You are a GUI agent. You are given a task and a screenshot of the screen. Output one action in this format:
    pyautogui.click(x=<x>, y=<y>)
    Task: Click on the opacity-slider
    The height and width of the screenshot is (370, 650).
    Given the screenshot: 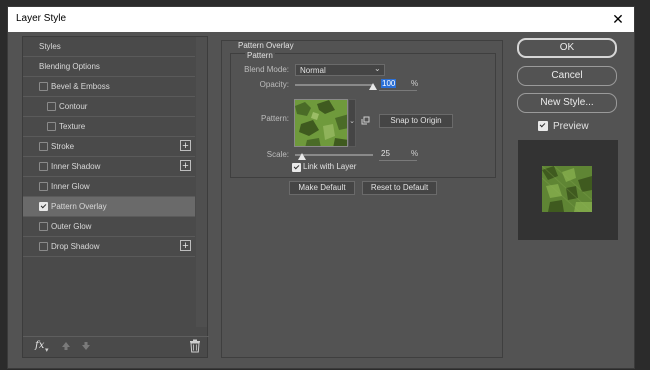 What is the action you would take?
    pyautogui.click(x=334, y=85)
    